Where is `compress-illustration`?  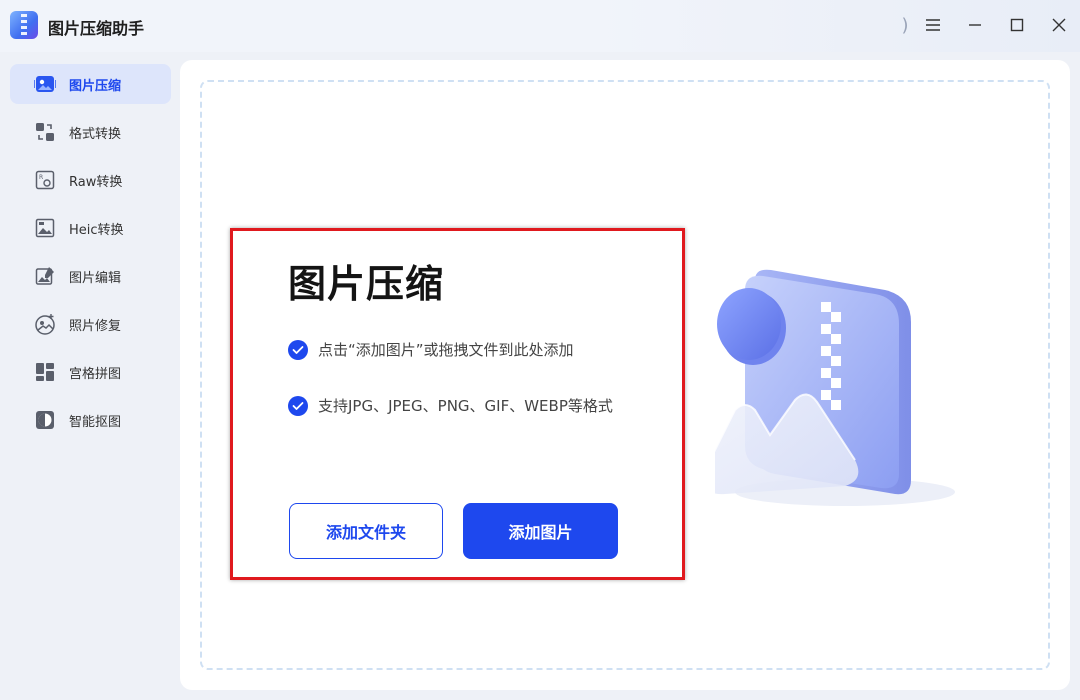 compress-illustration is located at coordinates (835, 387).